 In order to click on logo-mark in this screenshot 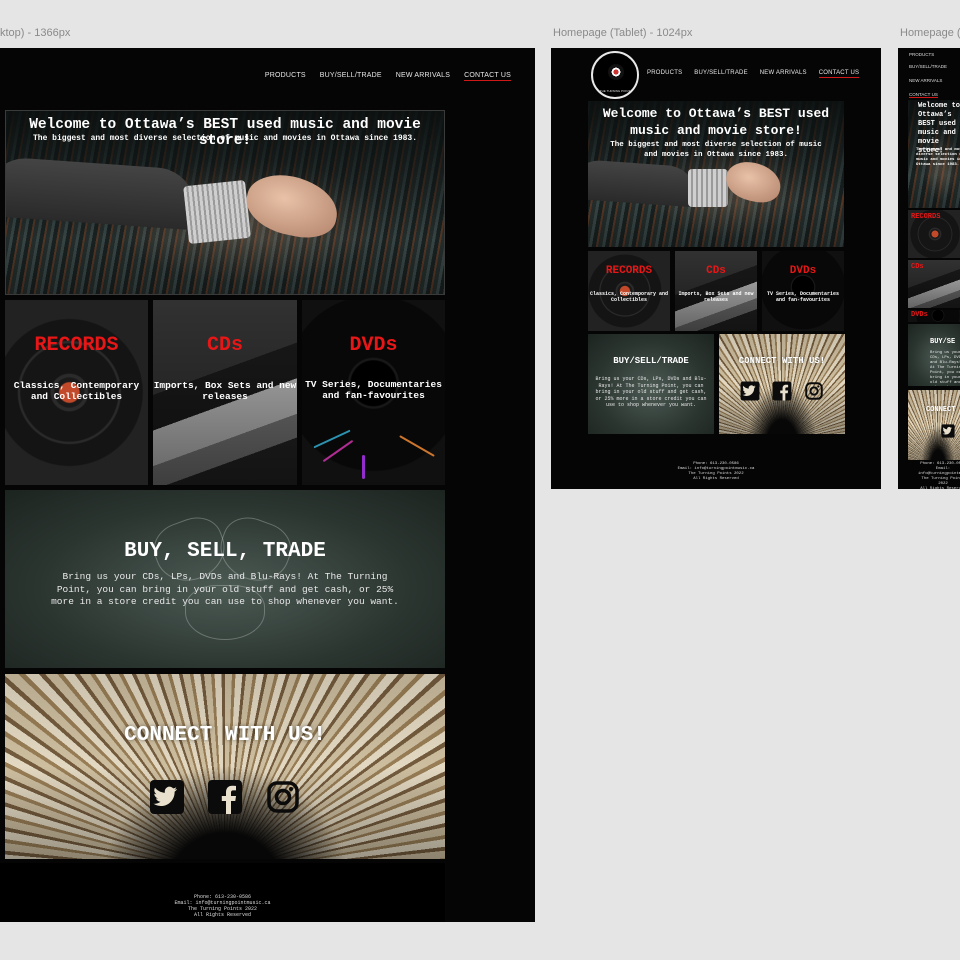, I will do `click(616, 72)`.